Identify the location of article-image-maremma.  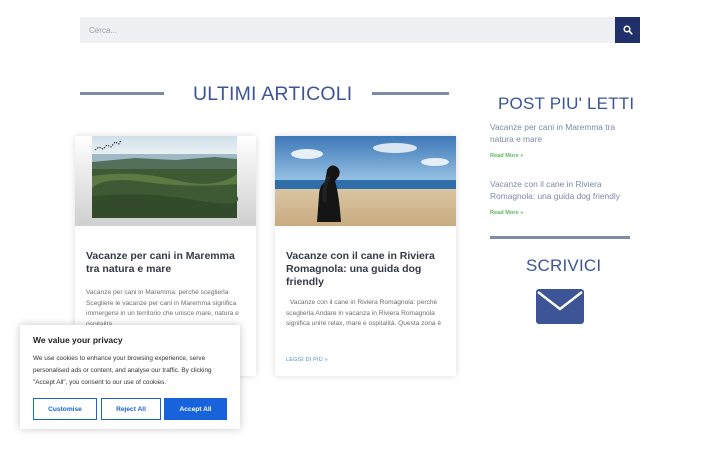
(165, 181).